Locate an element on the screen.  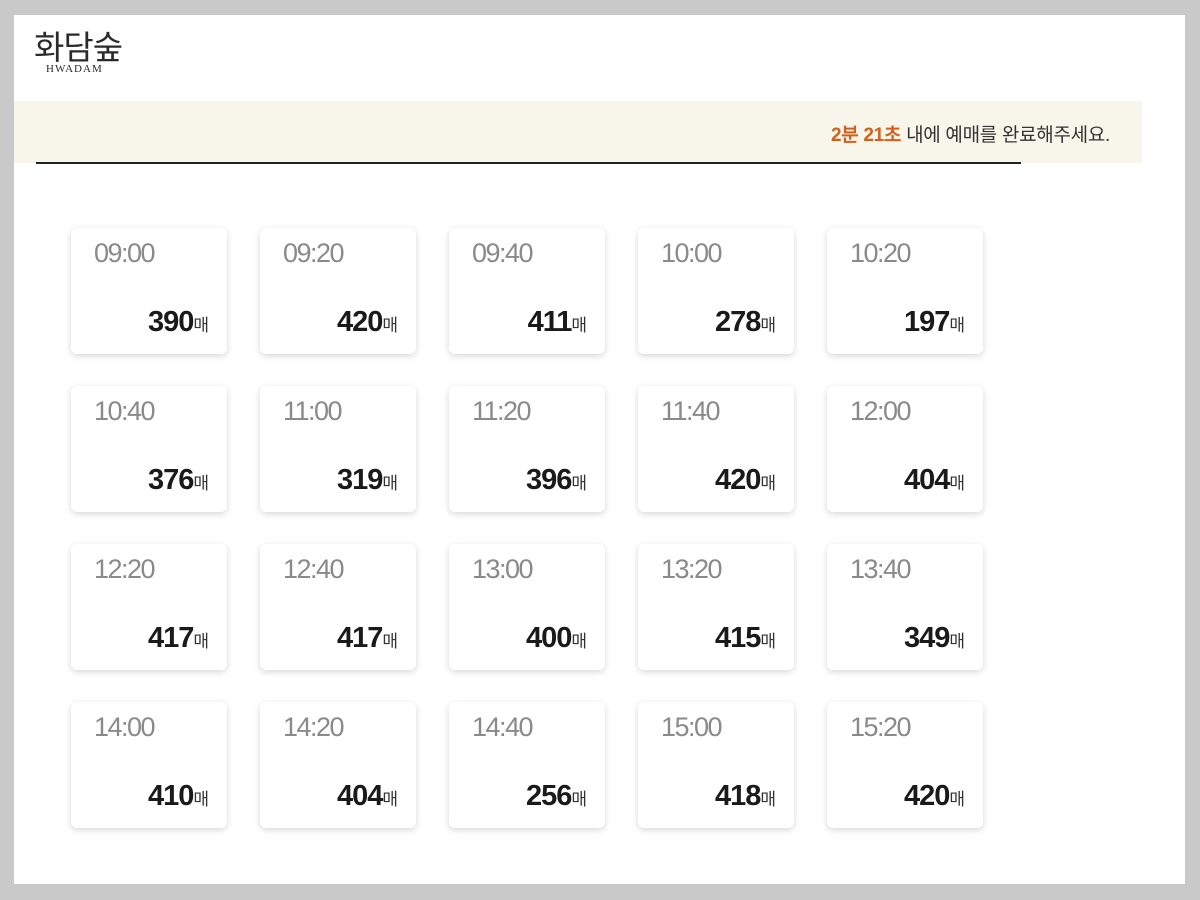
timer-message: 2분 21초 내에 예매를 완료해주세요. is located at coordinates (970, 133).